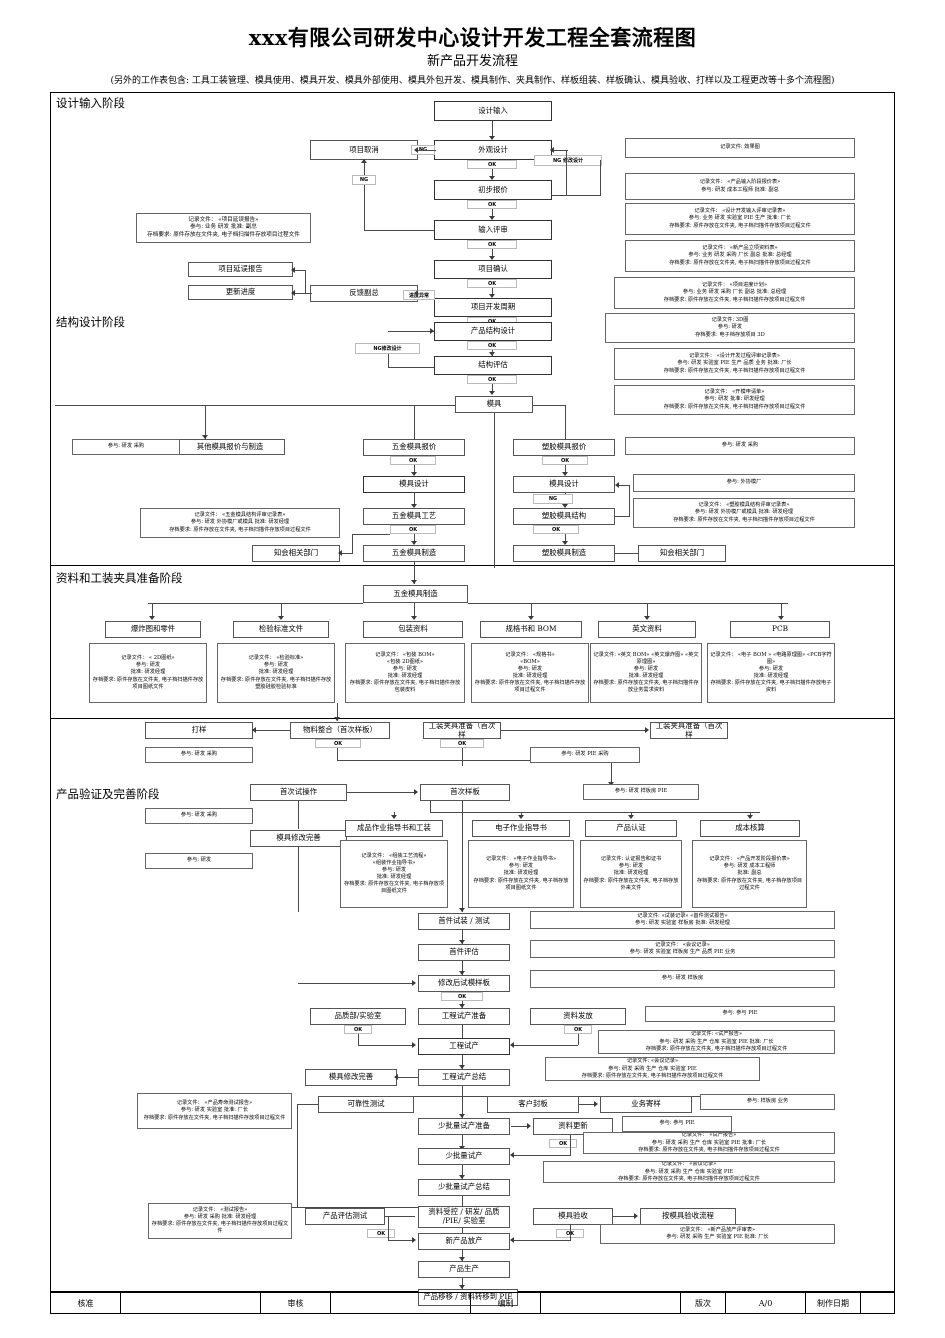 The image size is (945, 1338). What do you see at coordinates (298, 792) in the screenshot?
I see `node-first-trial-op: 首次试操作` at bounding box center [298, 792].